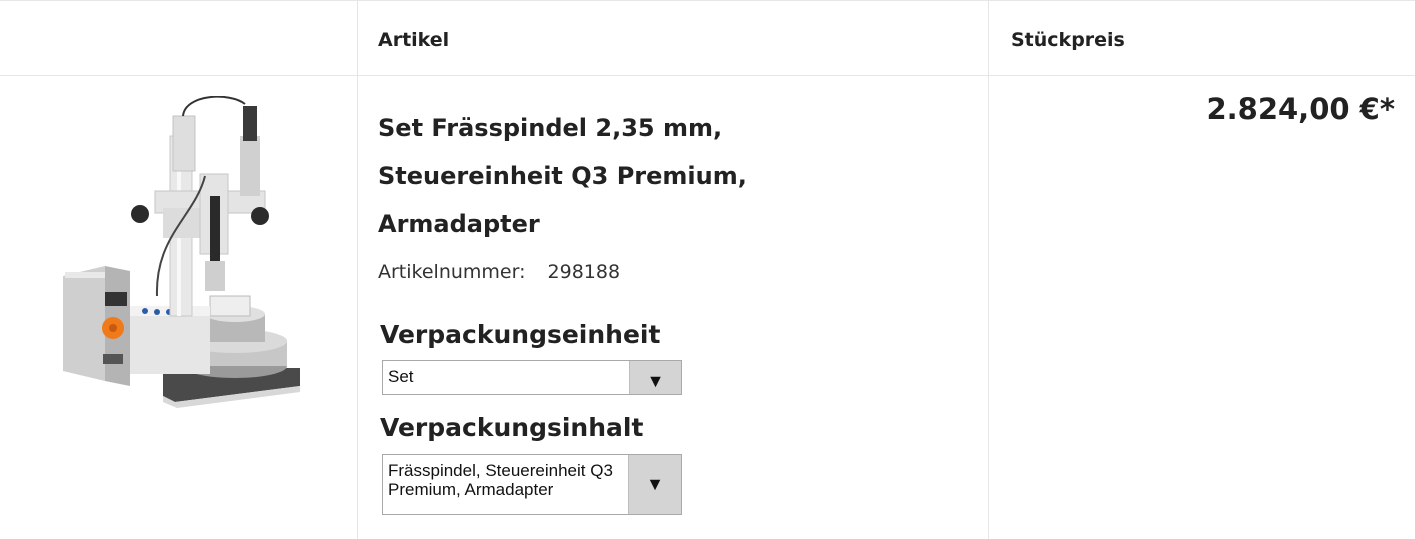 This screenshot has width=1415, height=539. Describe the element at coordinates (584, 272) in the screenshot. I see `article-number-value: 298188` at that location.